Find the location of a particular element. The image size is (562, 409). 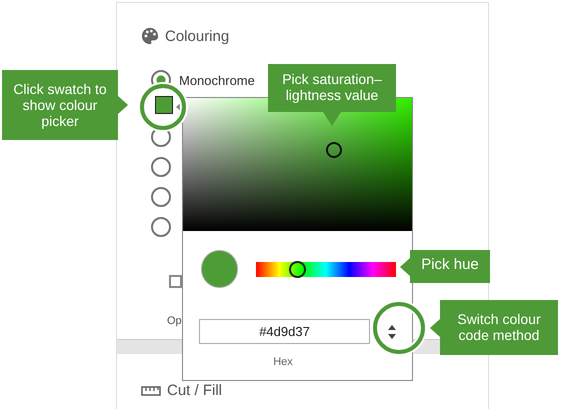

hue-slider is located at coordinates (326, 269).